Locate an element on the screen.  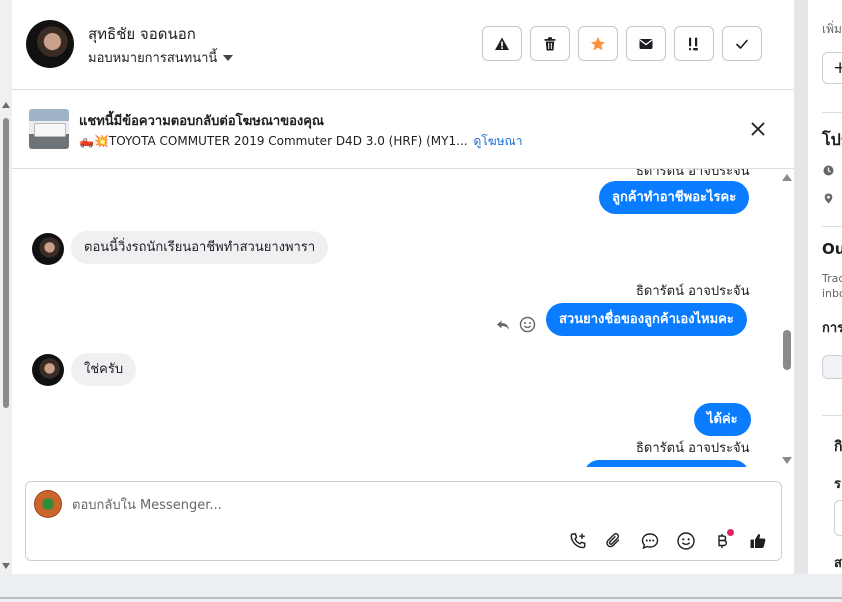
location-pin-icon is located at coordinates (828, 198).